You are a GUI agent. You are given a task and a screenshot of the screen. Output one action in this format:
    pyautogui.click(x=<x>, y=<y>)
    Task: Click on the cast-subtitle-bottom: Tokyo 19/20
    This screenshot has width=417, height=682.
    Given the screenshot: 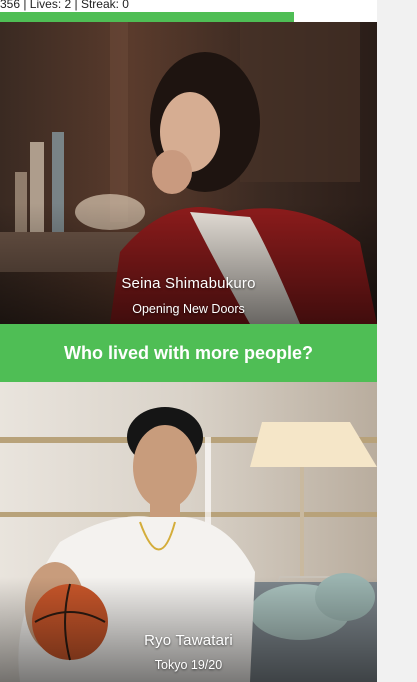 What is the action you would take?
    pyautogui.click(x=188, y=665)
    